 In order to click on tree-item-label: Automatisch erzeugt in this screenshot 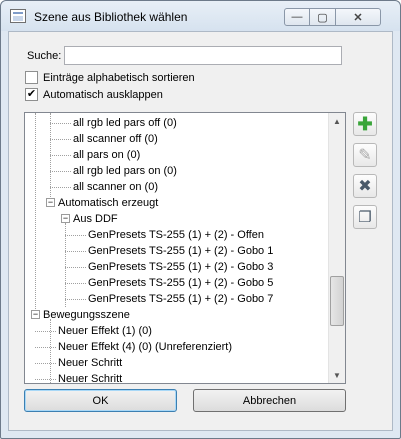, I will do `click(108, 203)`.